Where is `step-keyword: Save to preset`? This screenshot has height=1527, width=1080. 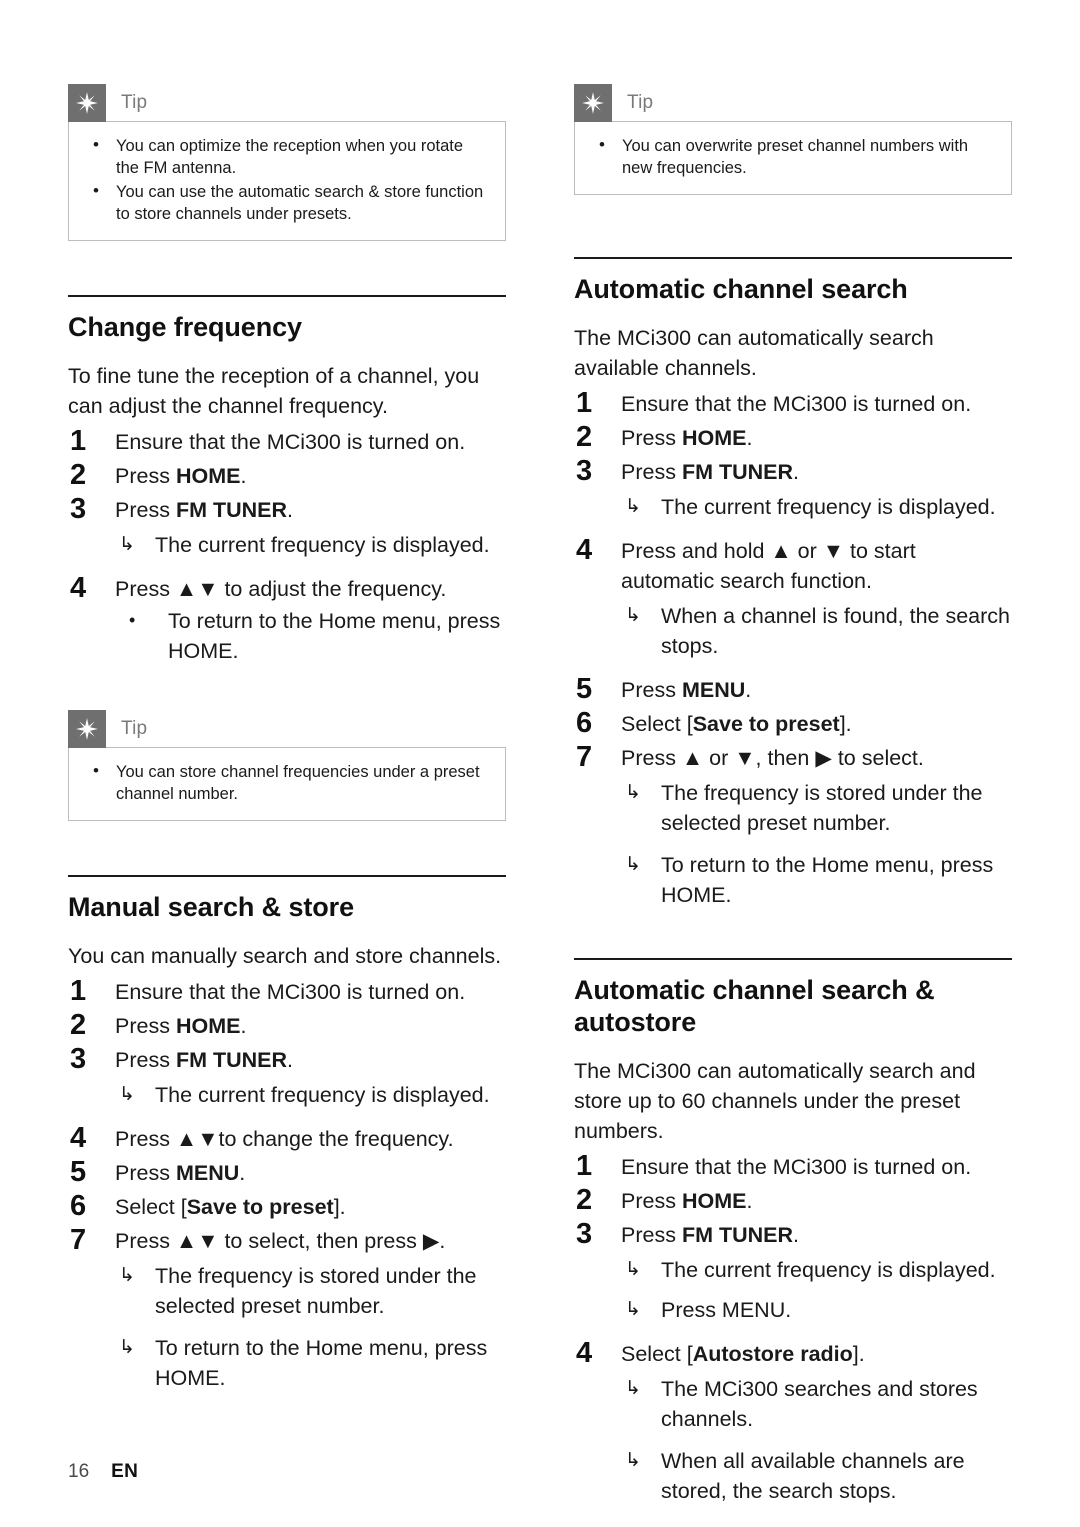
step-keyword: Save to preset is located at coordinates (260, 1207).